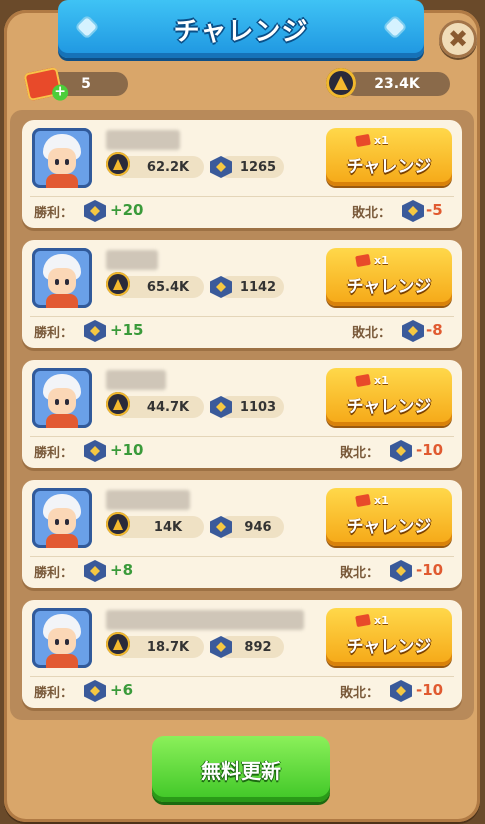  Describe the element at coordinates (242, 654) in the screenshot. I see `opponent-card: 18.7K 892 x1 チャレンジ 勝利： +6 敗北： -10` at that location.